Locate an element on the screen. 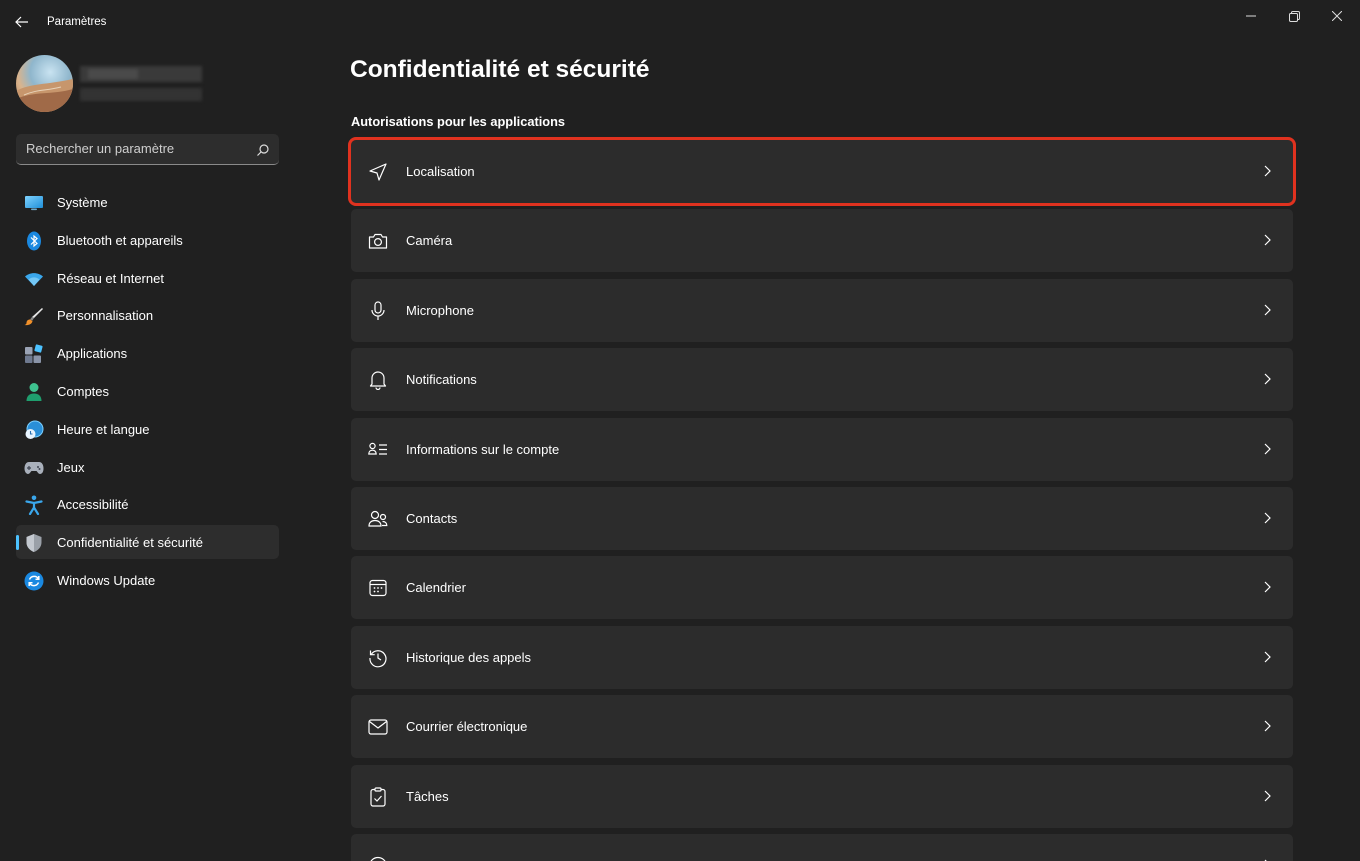 The image size is (1360, 861). close-icon is located at coordinates (1337, 16).